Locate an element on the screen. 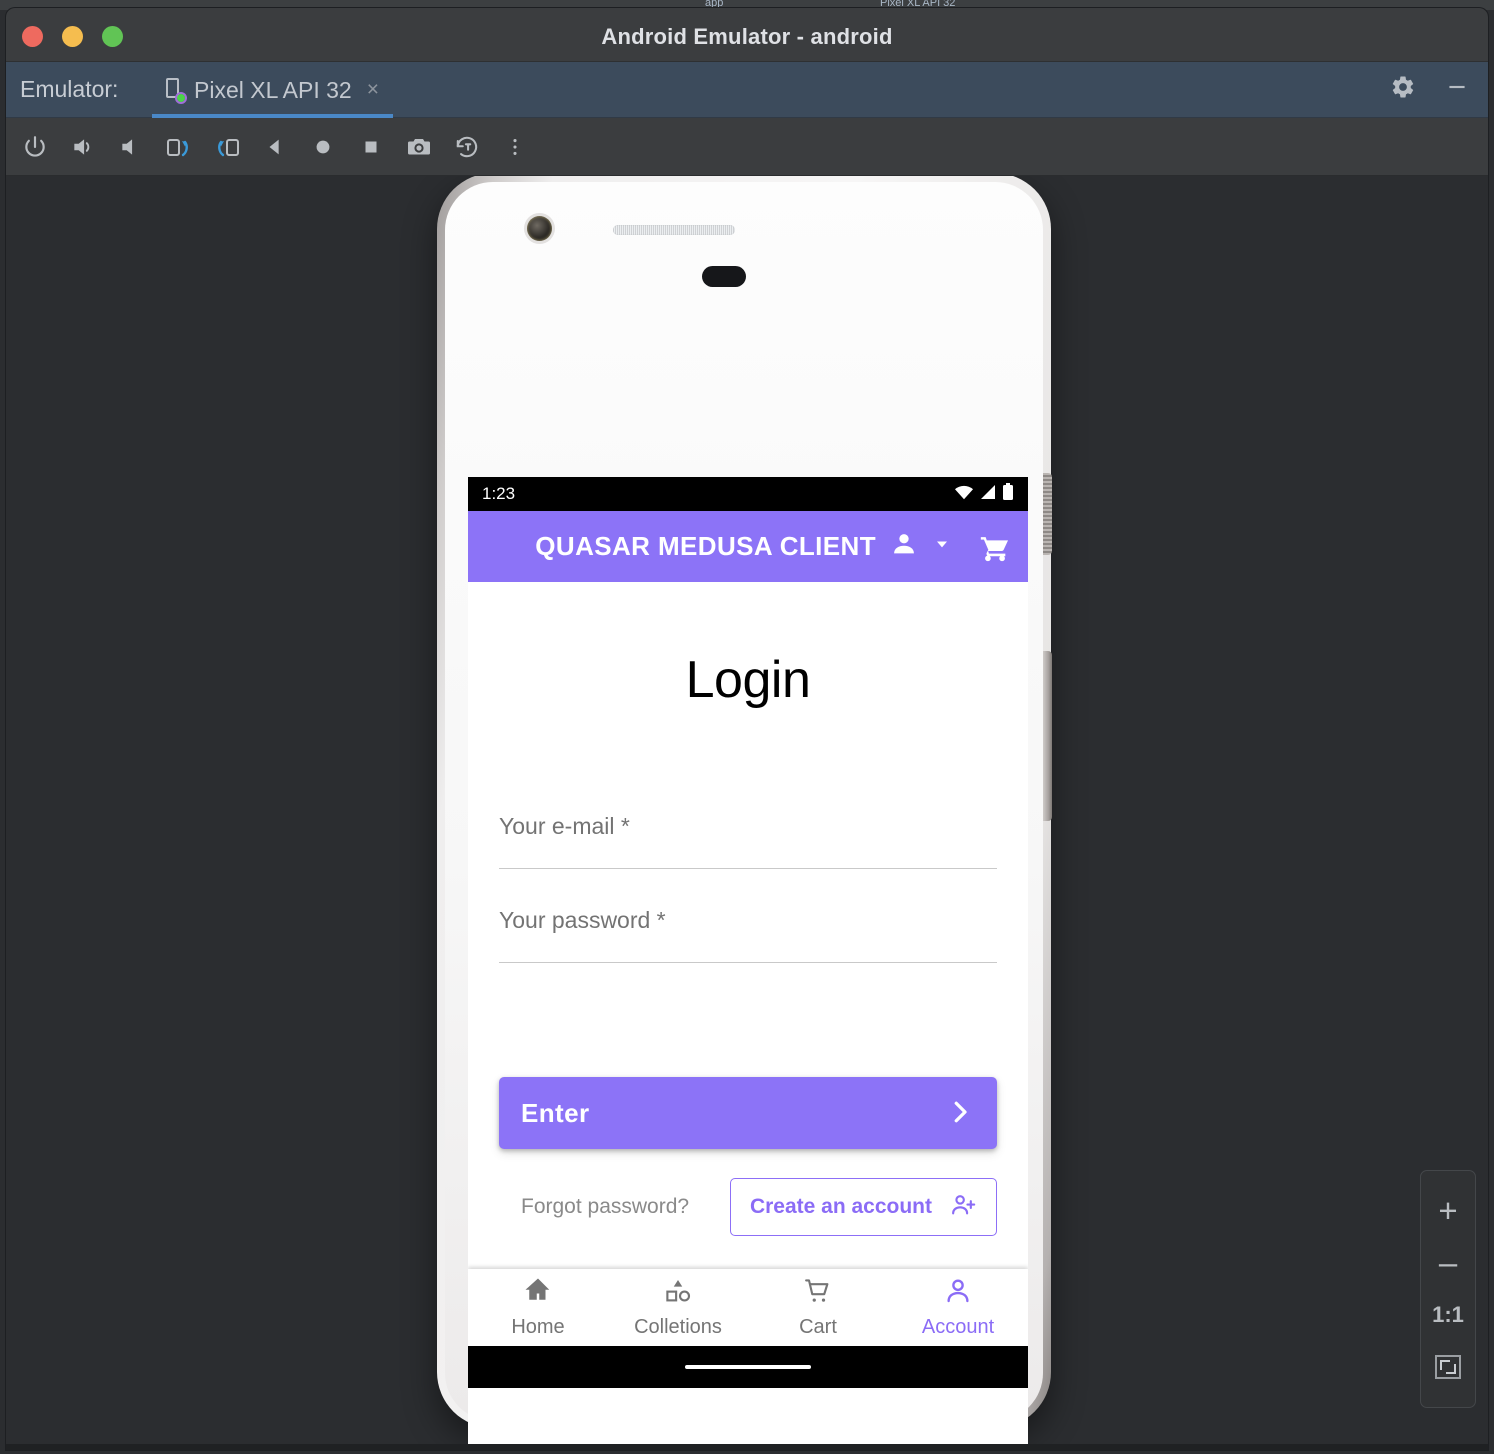 This screenshot has height=1454, width=1494. category-icon is located at coordinates (678, 1293).